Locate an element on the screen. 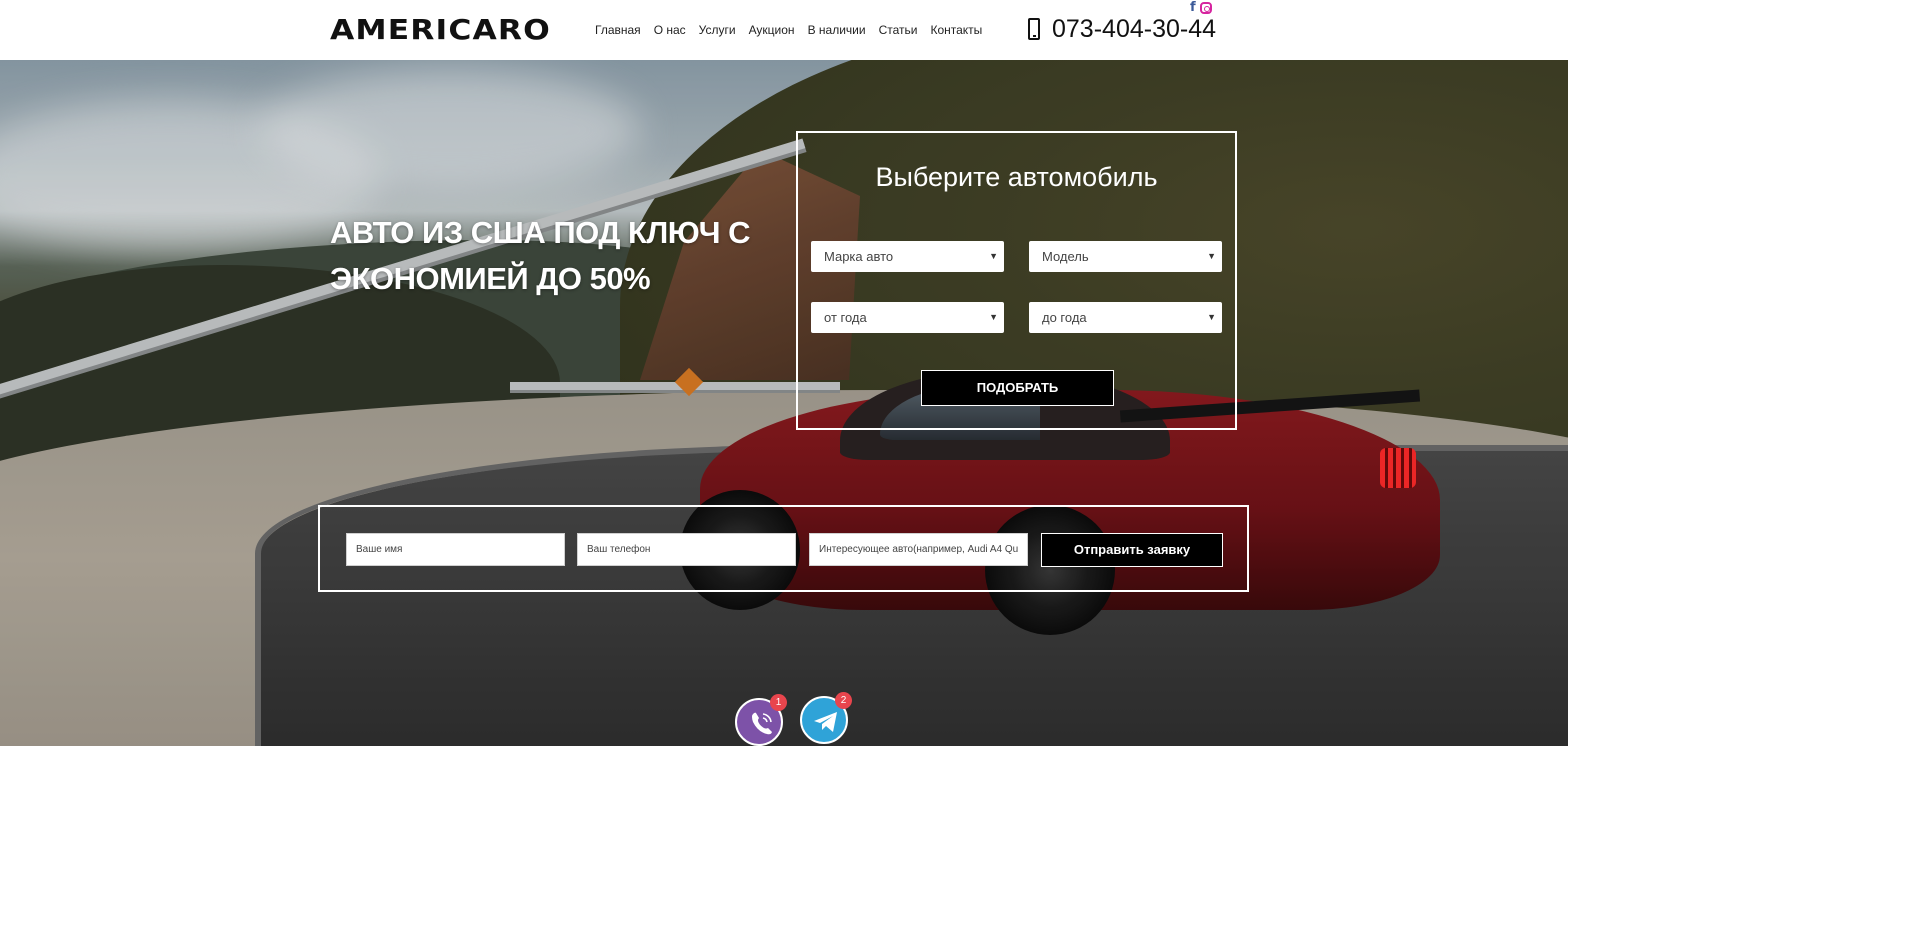  page-bottom-strip is located at coordinates (784, 756).